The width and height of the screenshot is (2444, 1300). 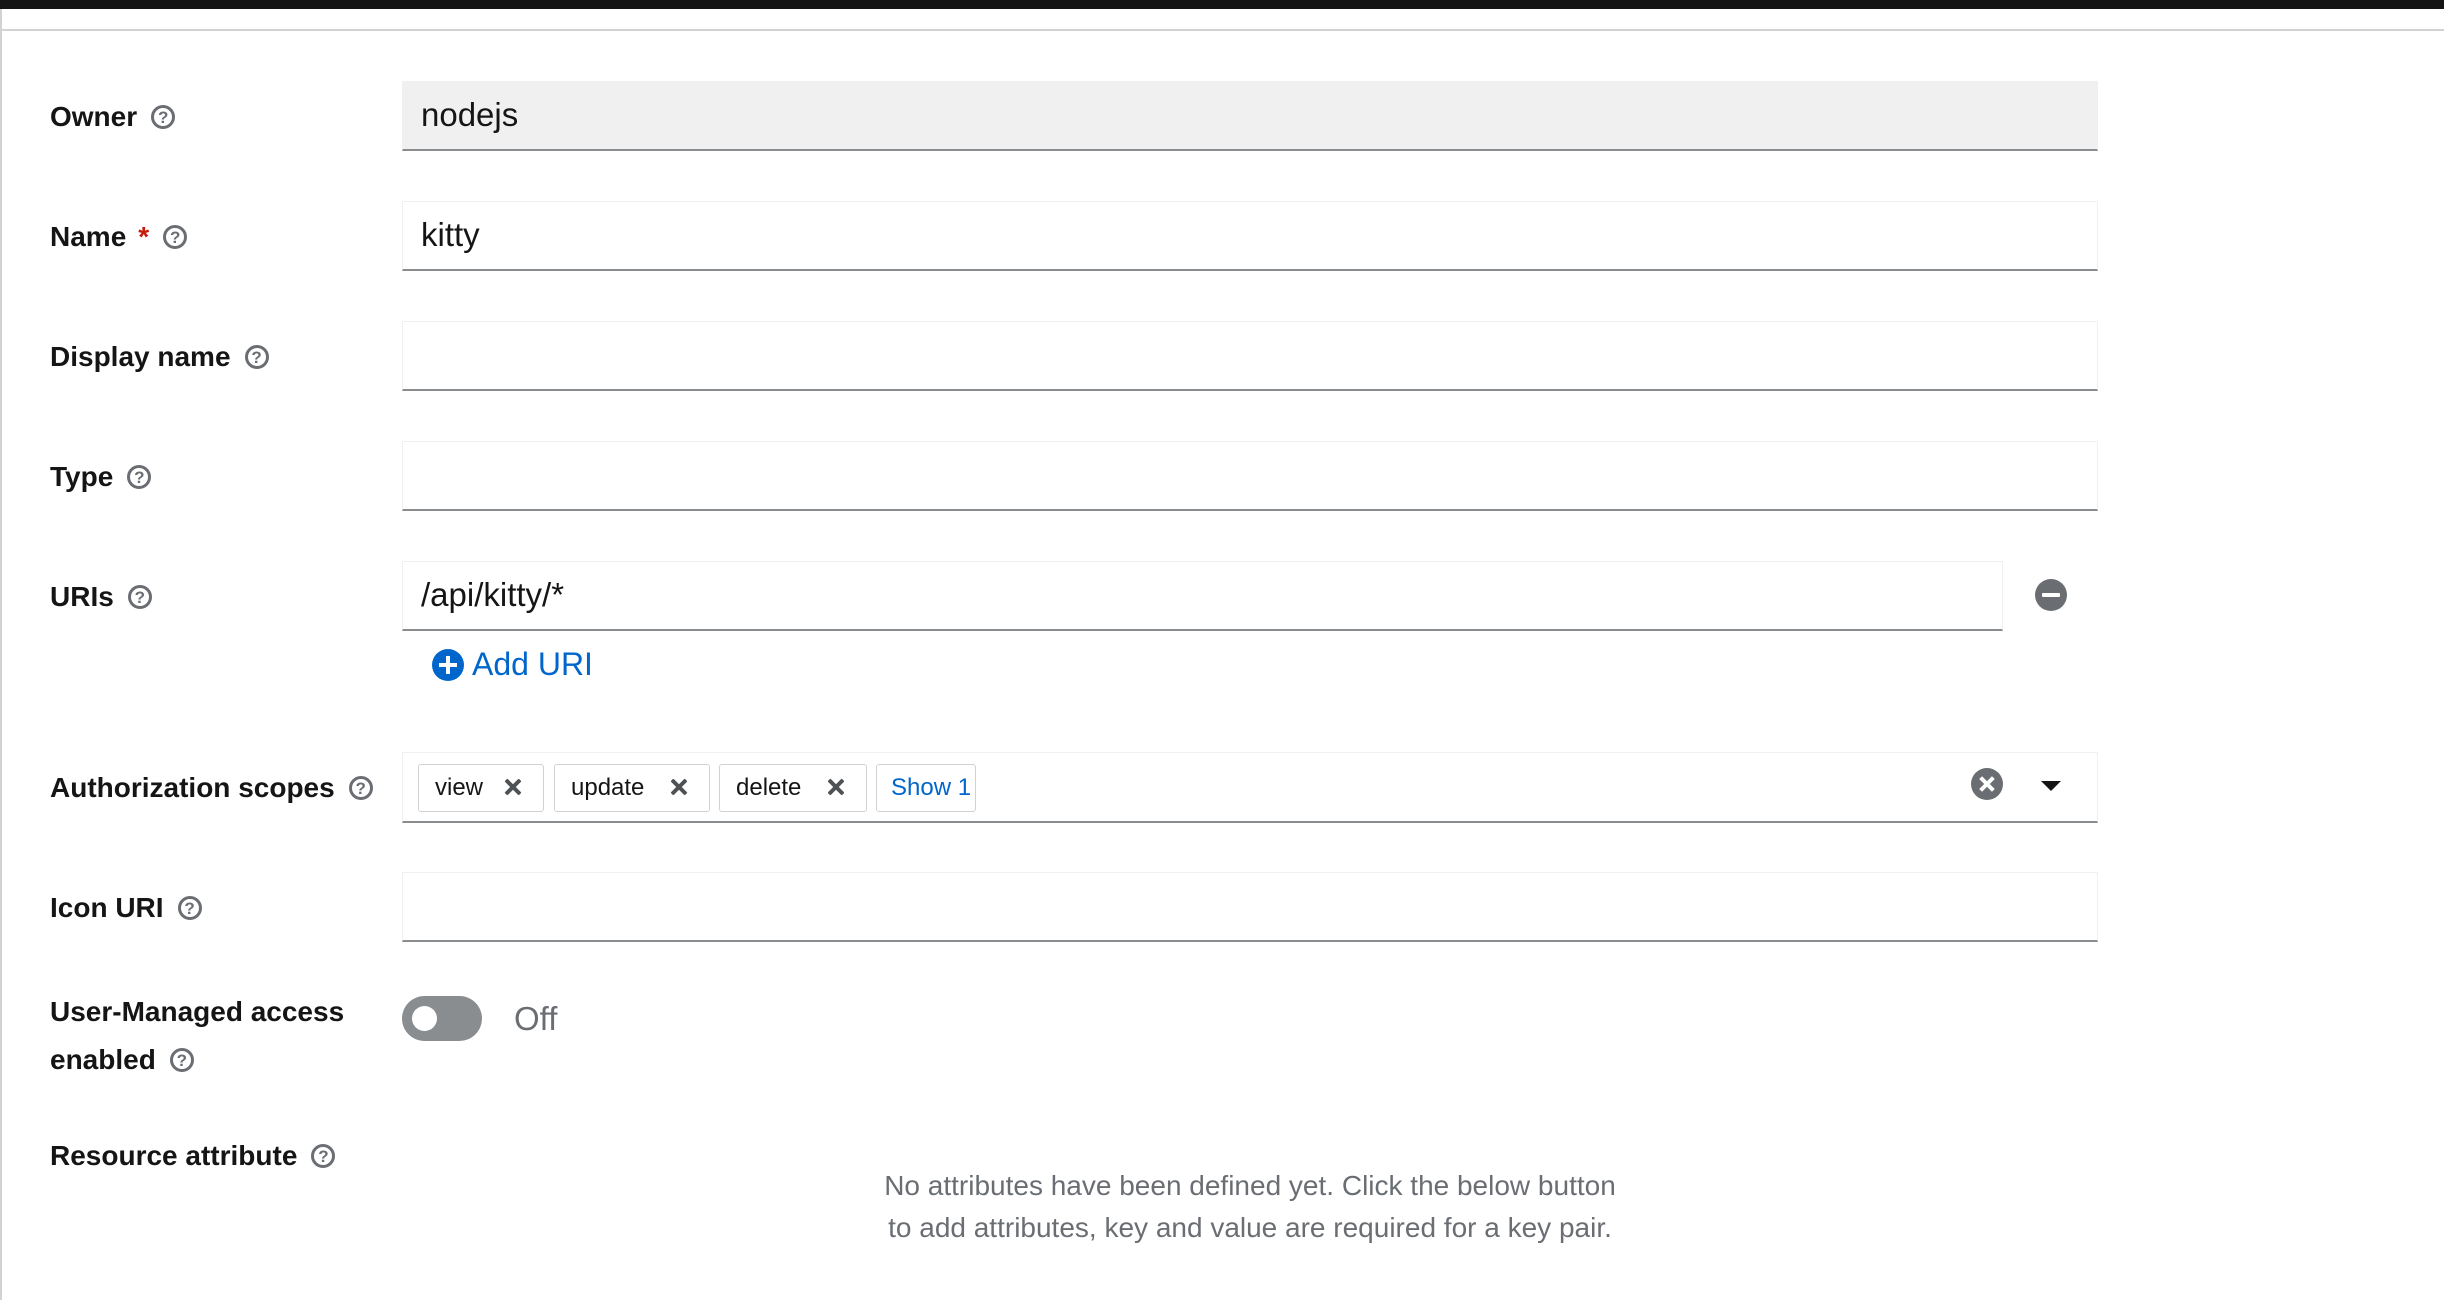 What do you see at coordinates (181, 1059) in the screenshot?
I see `user-managed-help-icon` at bounding box center [181, 1059].